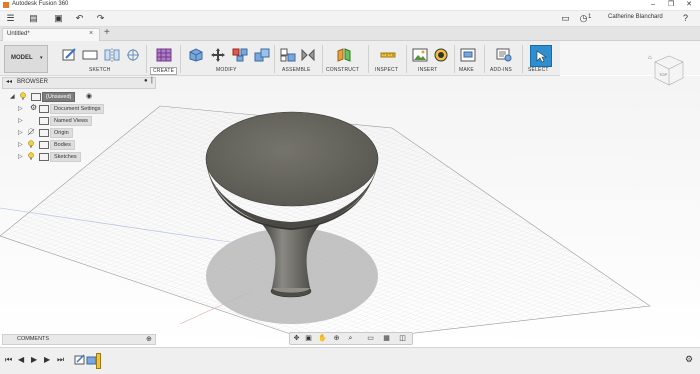  Describe the element at coordinates (501, 70) in the screenshot. I see `add-ins-group-label: ADD-INS` at that location.